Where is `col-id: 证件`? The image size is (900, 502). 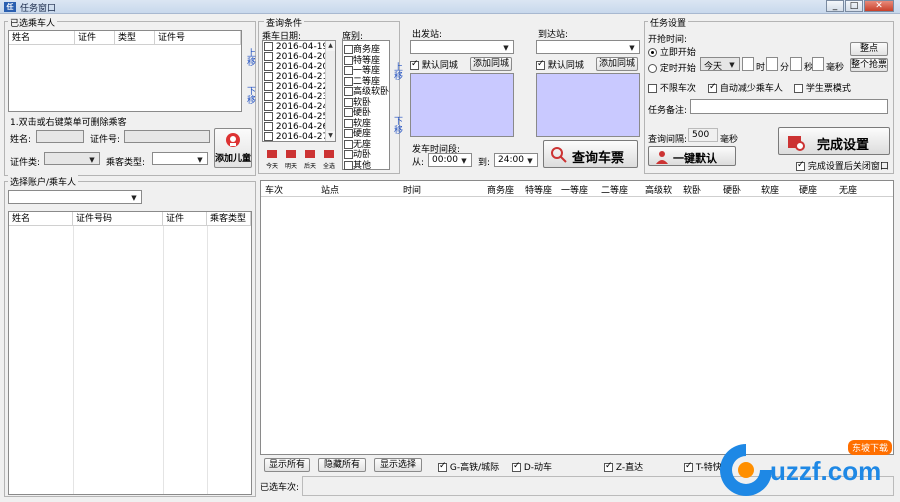 col-id: 证件 is located at coordinates (95, 38).